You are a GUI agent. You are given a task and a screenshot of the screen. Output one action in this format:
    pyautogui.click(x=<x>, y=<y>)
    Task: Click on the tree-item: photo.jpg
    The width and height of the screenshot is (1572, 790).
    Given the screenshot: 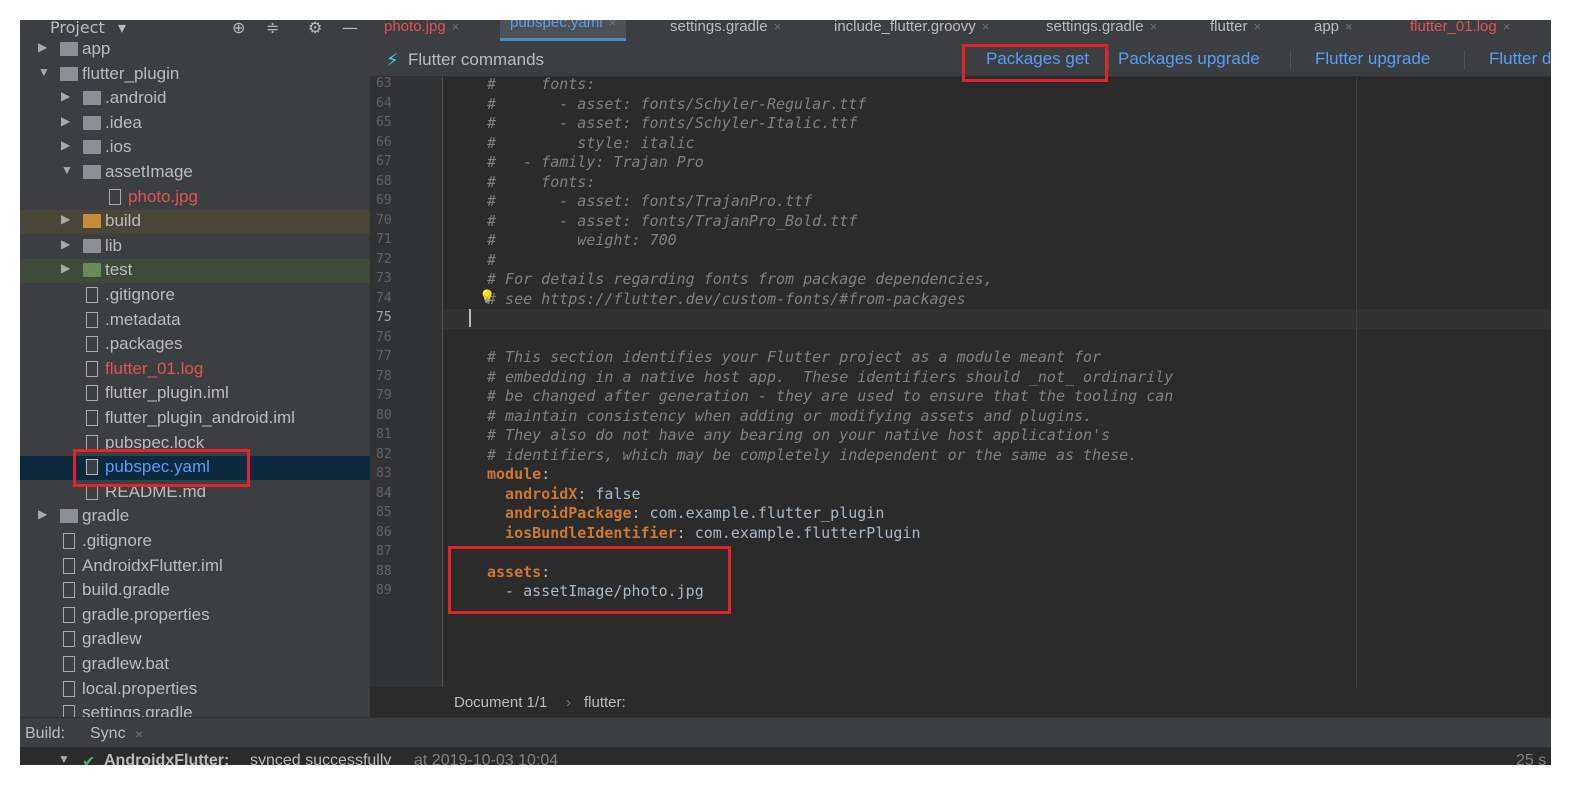 What is the action you would take?
    pyautogui.click(x=195, y=198)
    